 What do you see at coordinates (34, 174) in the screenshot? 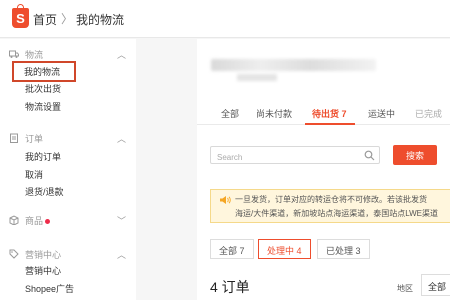
I see `sidebar-item-cancel: 取消` at bounding box center [34, 174].